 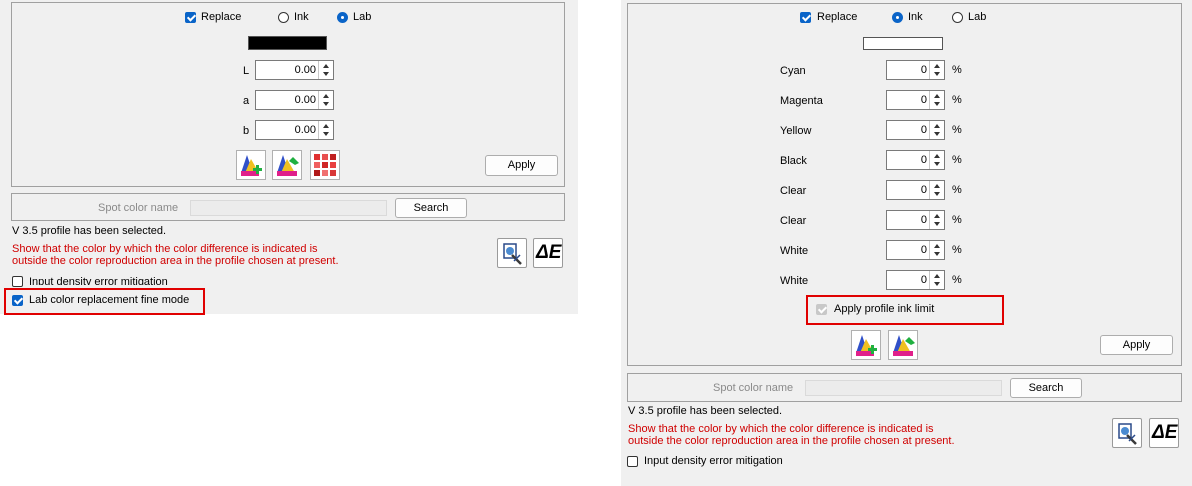 What do you see at coordinates (753, 388) in the screenshot?
I see `right-spot-label: Spot color name` at bounding box center [753, 388].